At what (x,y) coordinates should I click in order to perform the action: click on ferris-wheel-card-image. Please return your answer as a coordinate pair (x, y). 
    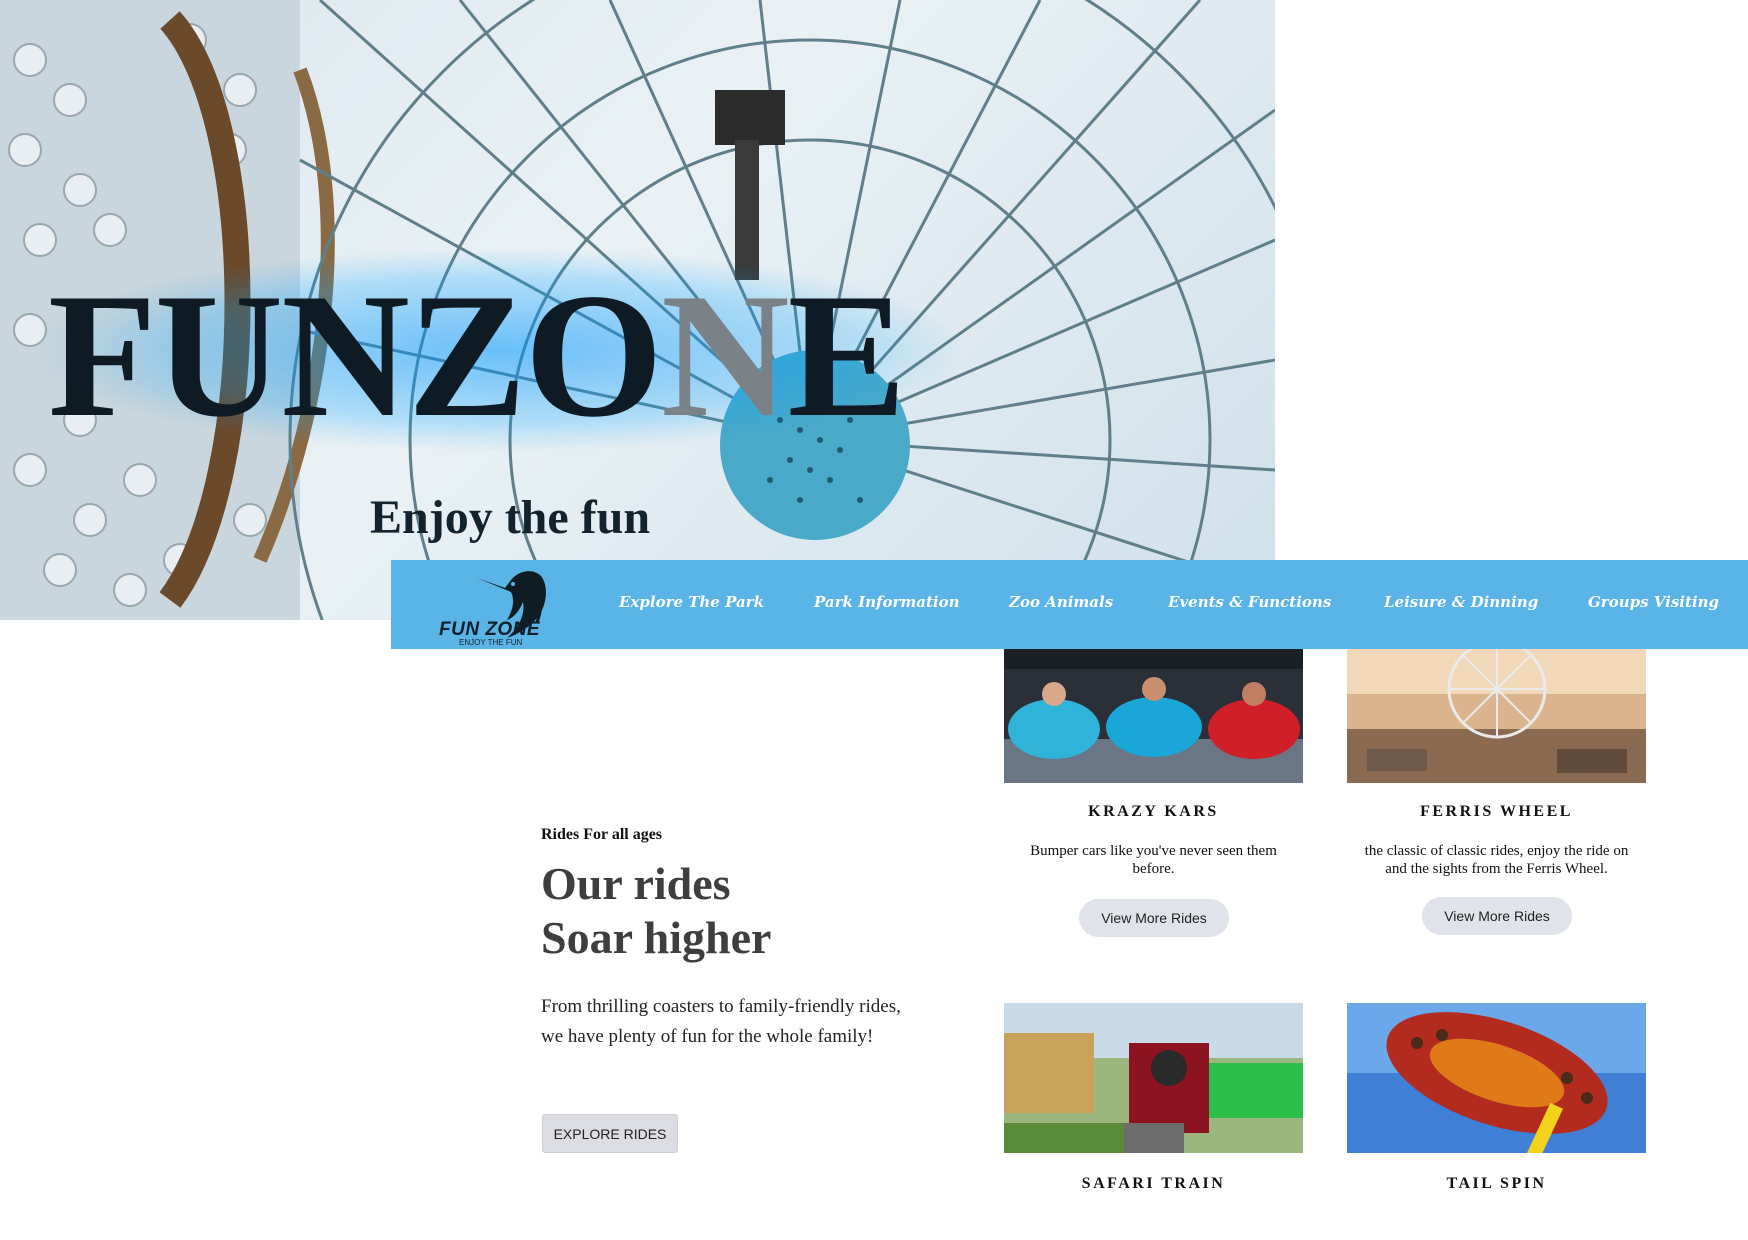
    Looking at the image, I should click on (1496, 716).